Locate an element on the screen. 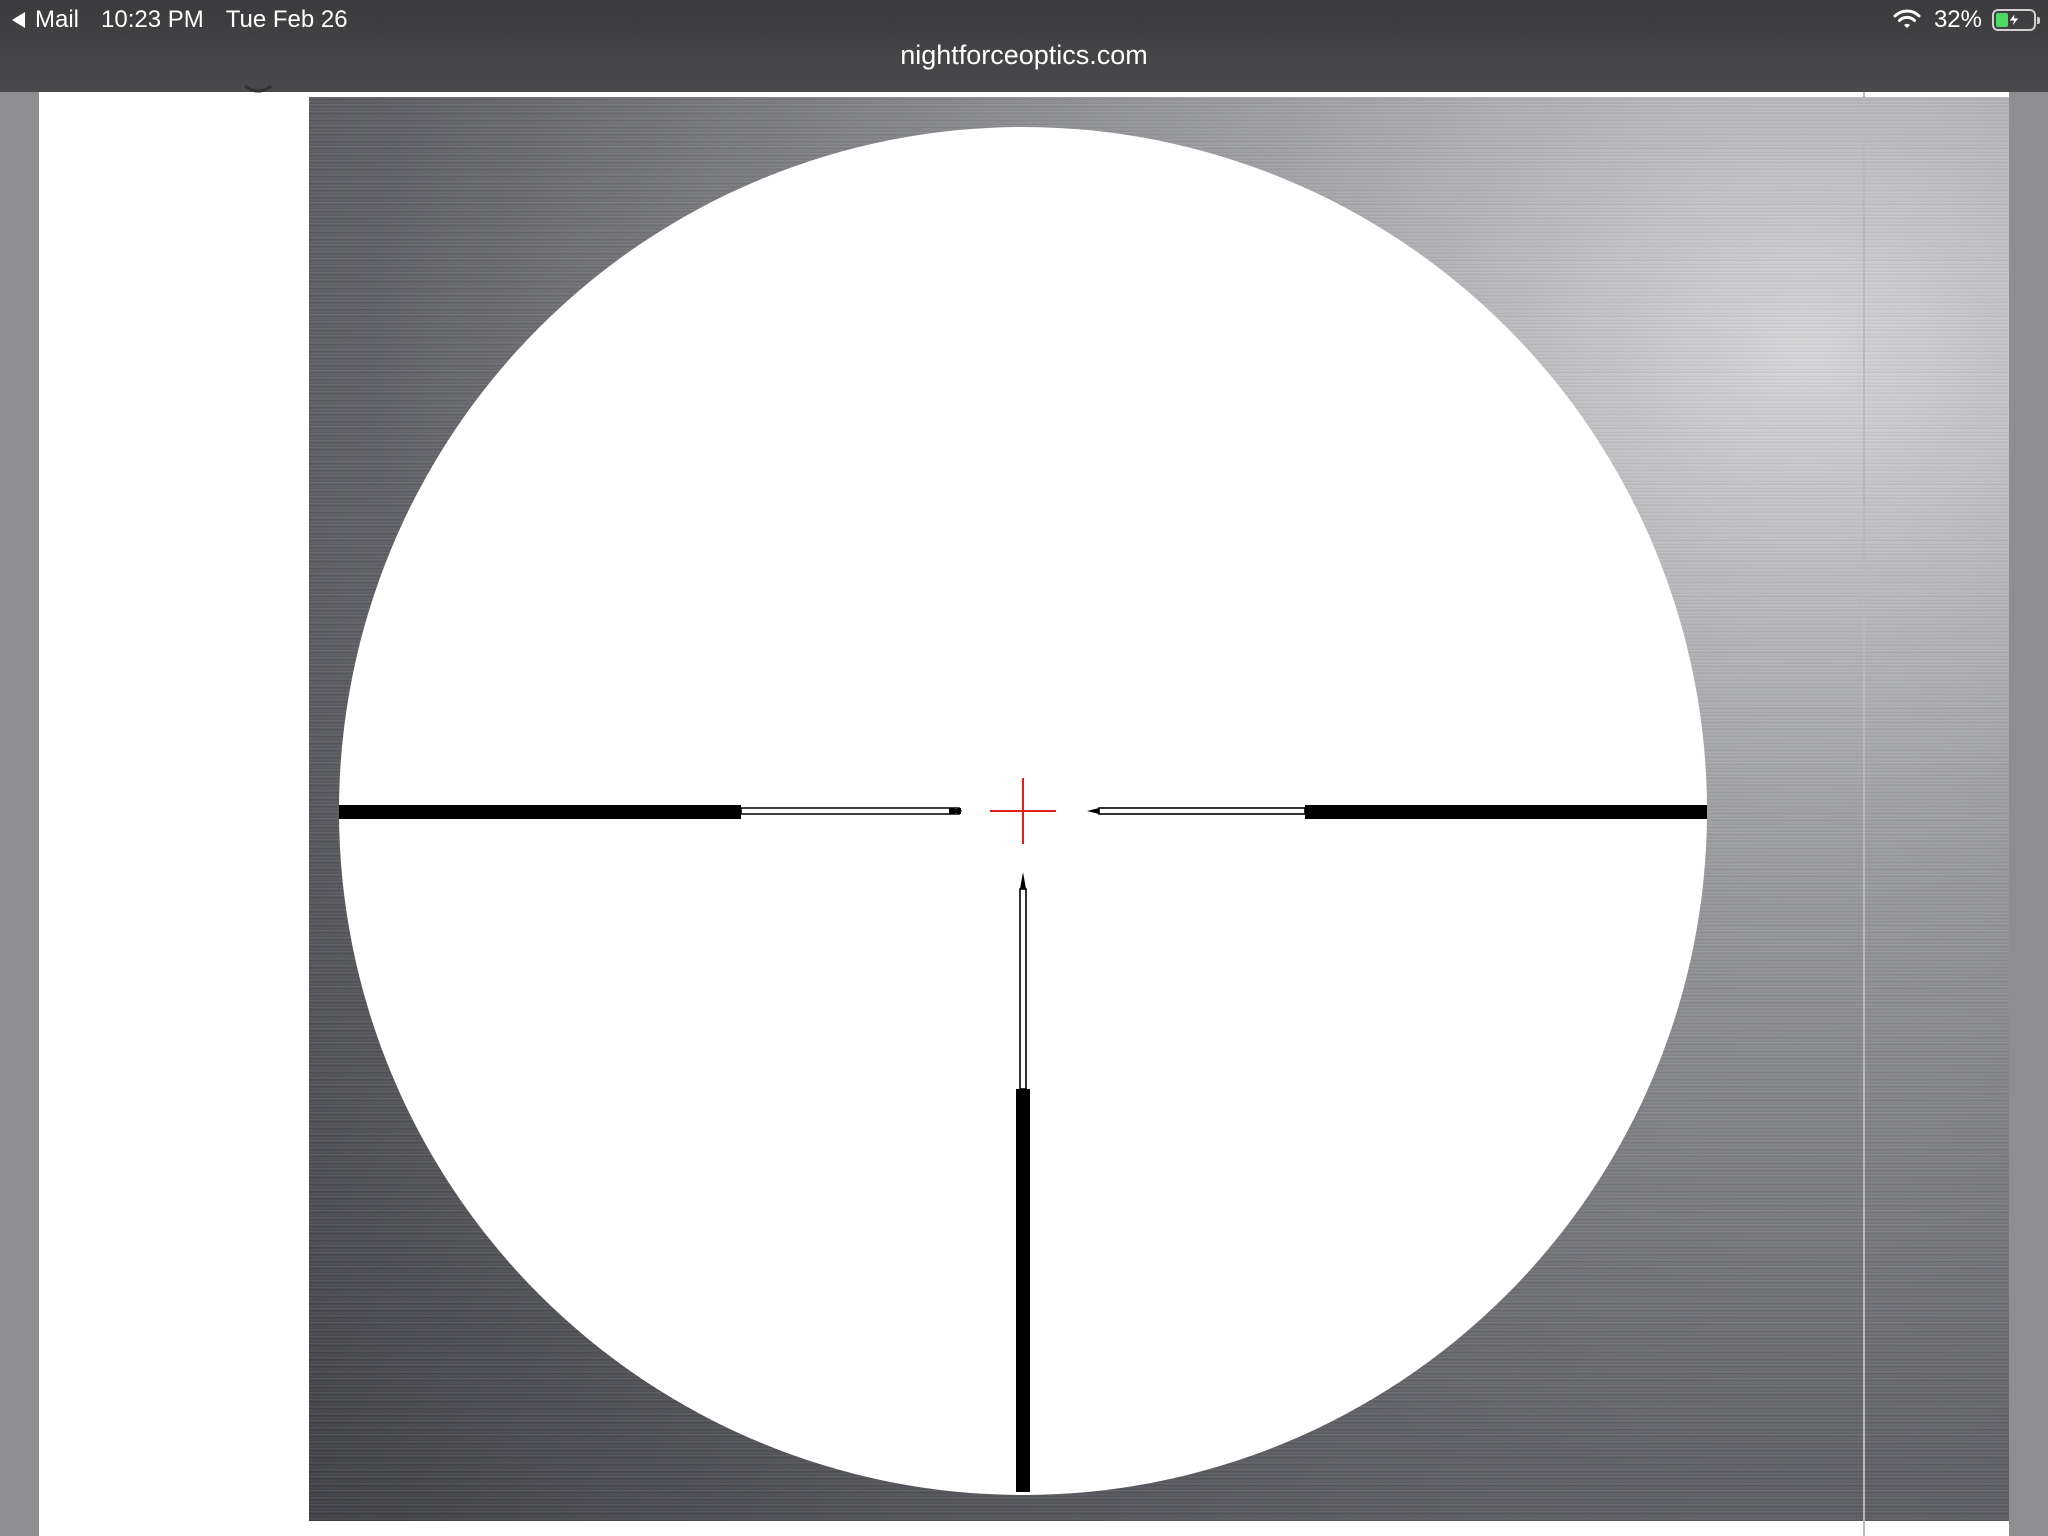 The image size is (2048, 1536). charging-bolt-icon is located at coordinates (2014, 20).